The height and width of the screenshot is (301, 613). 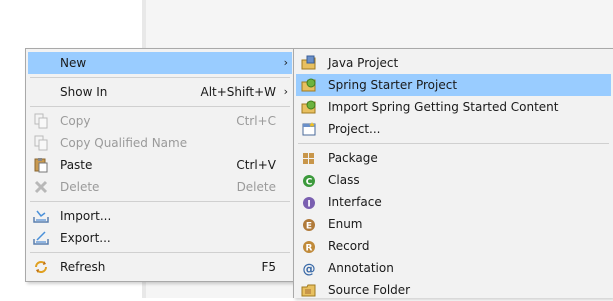 I want to click on submenu-item-class: C Class, so click(x=453, y=180).